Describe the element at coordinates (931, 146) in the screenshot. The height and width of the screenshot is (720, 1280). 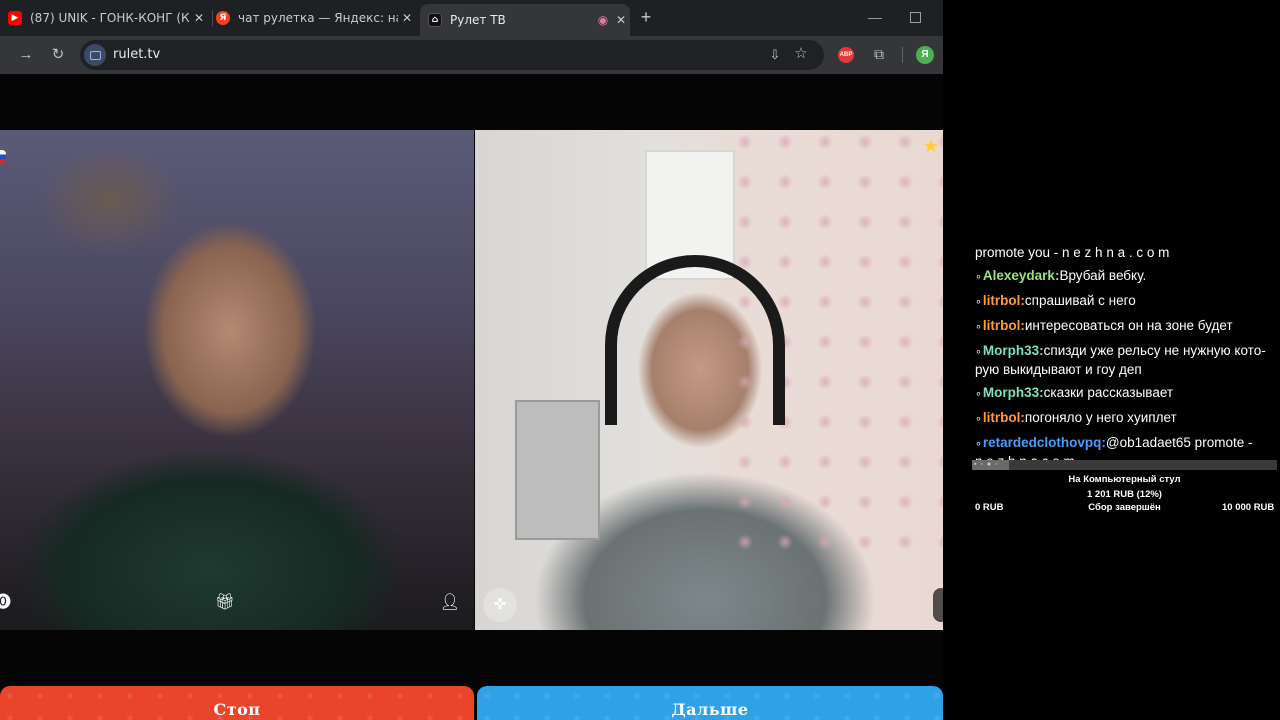
I see `favorite-star-icon: ★` at that location.